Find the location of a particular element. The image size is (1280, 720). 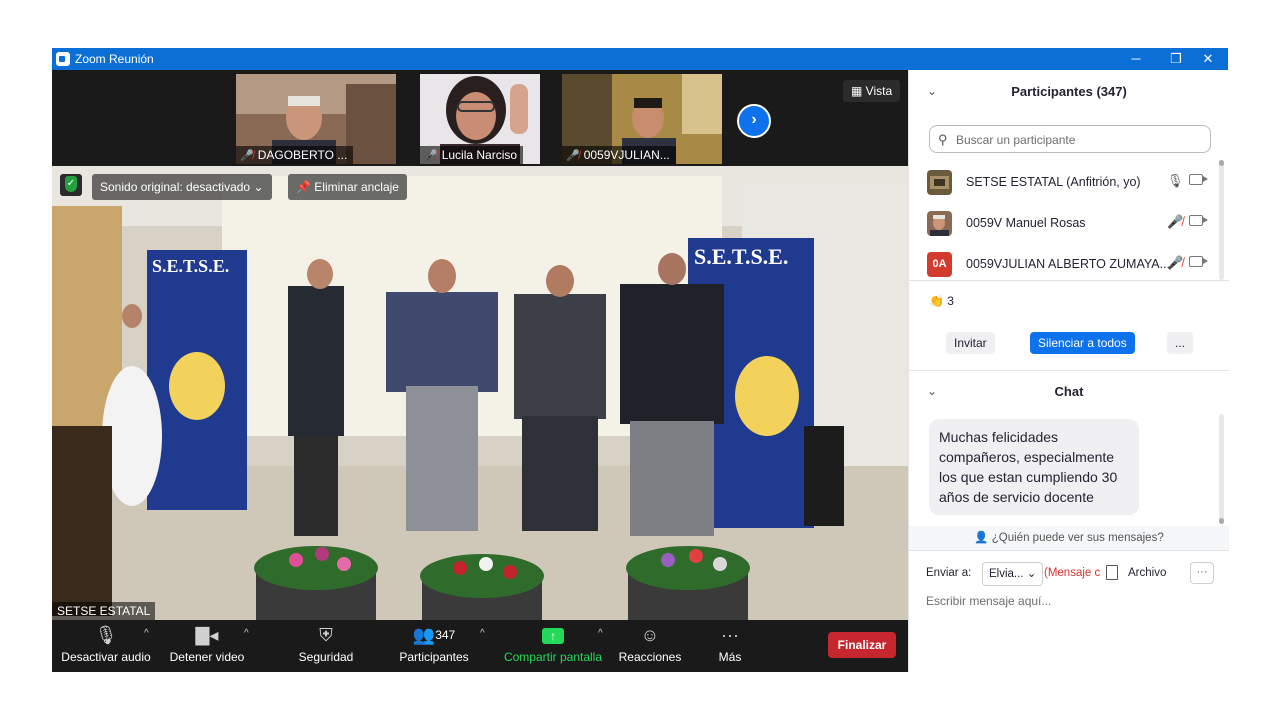

mute-audio-button: 🎙 Desactivar audio ^ is located at coordinates (106, 646).